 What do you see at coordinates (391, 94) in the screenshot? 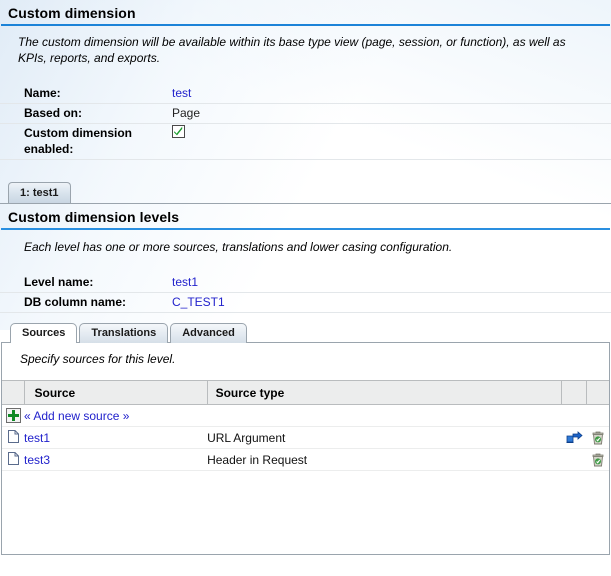
I see `field-value-name: test` at bounding box center [391, 94].